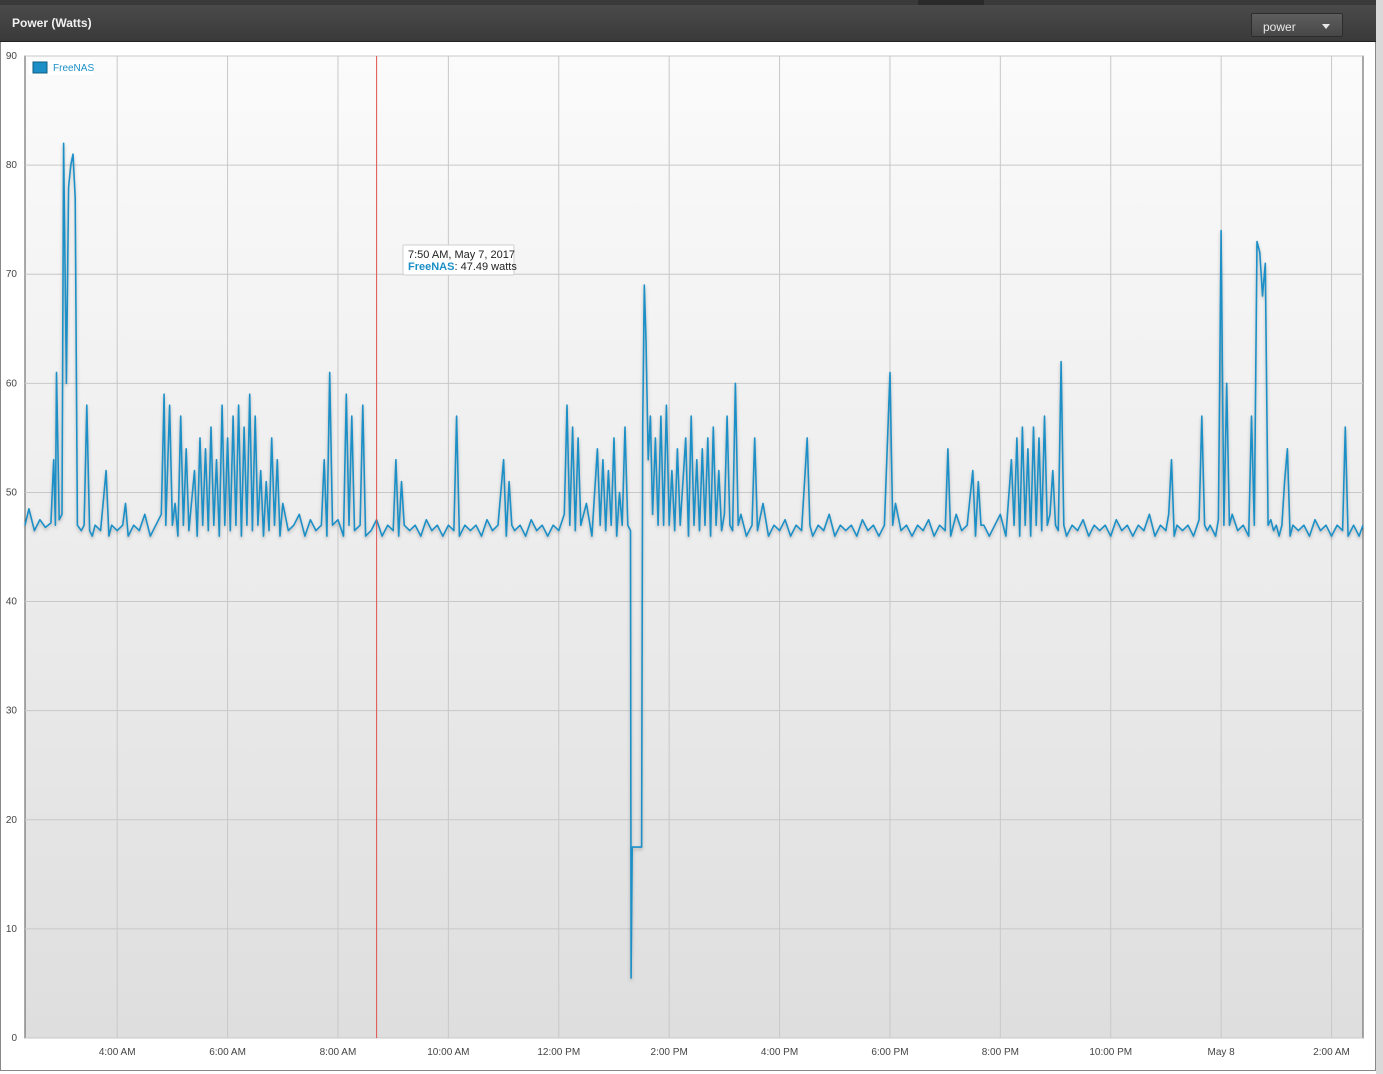 Image resolution: width=1383 pixels, height=1074 pixels. Describe the element at coordinates (12, 929) in the screenshot. I see `y-tick-label: 10` at that location.